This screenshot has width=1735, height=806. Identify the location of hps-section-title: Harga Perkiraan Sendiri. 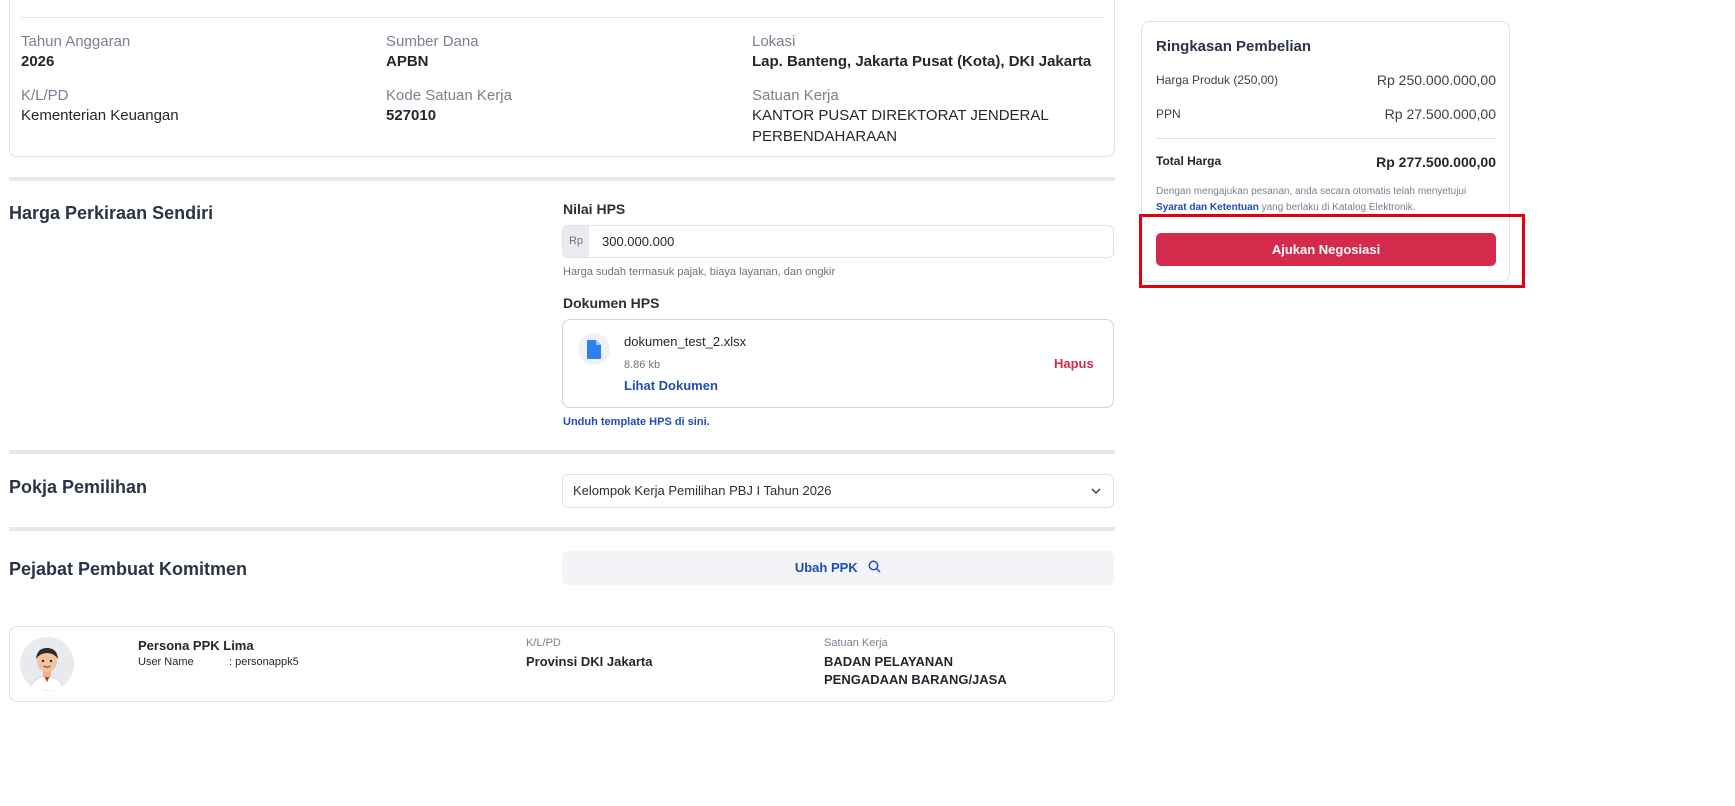
(111, 213).